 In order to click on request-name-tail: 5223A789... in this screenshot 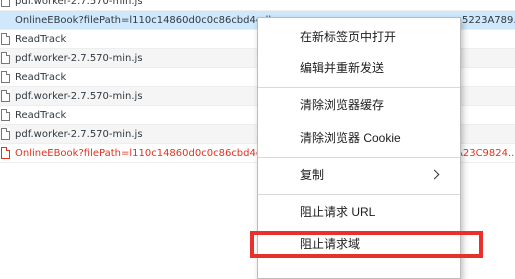, I will do `click(488, 20)`.